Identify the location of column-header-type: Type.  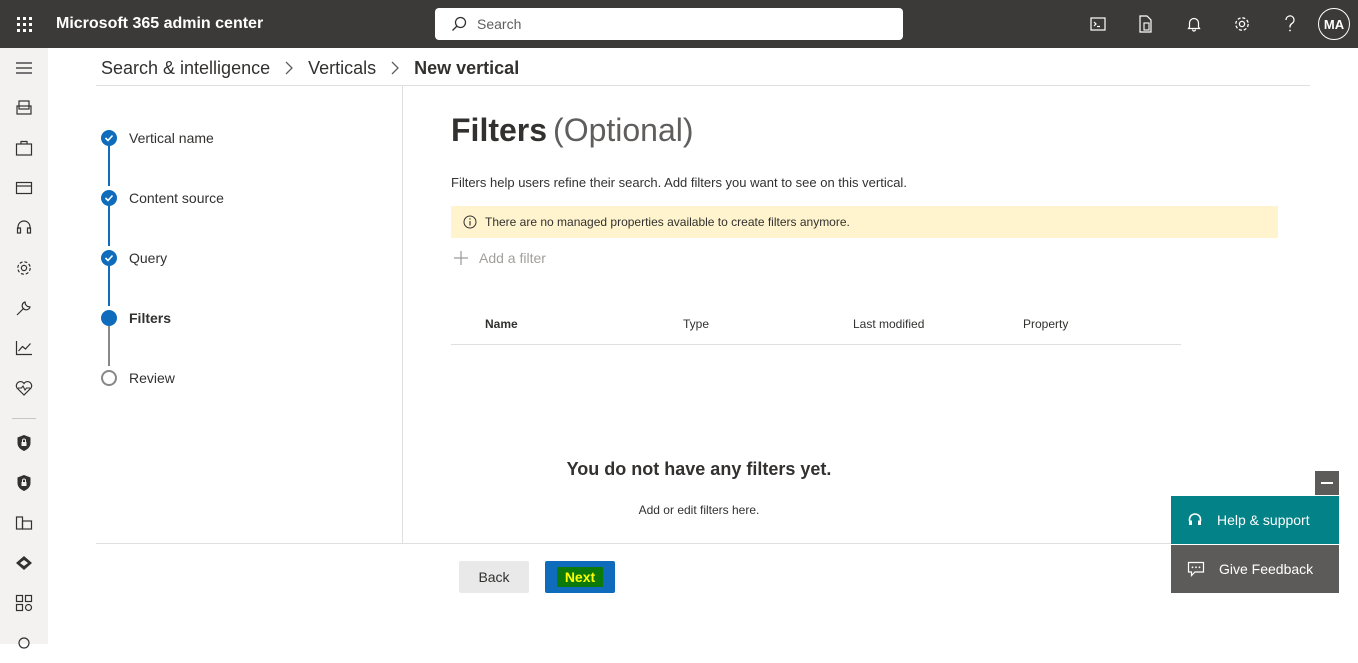
(696, 324).